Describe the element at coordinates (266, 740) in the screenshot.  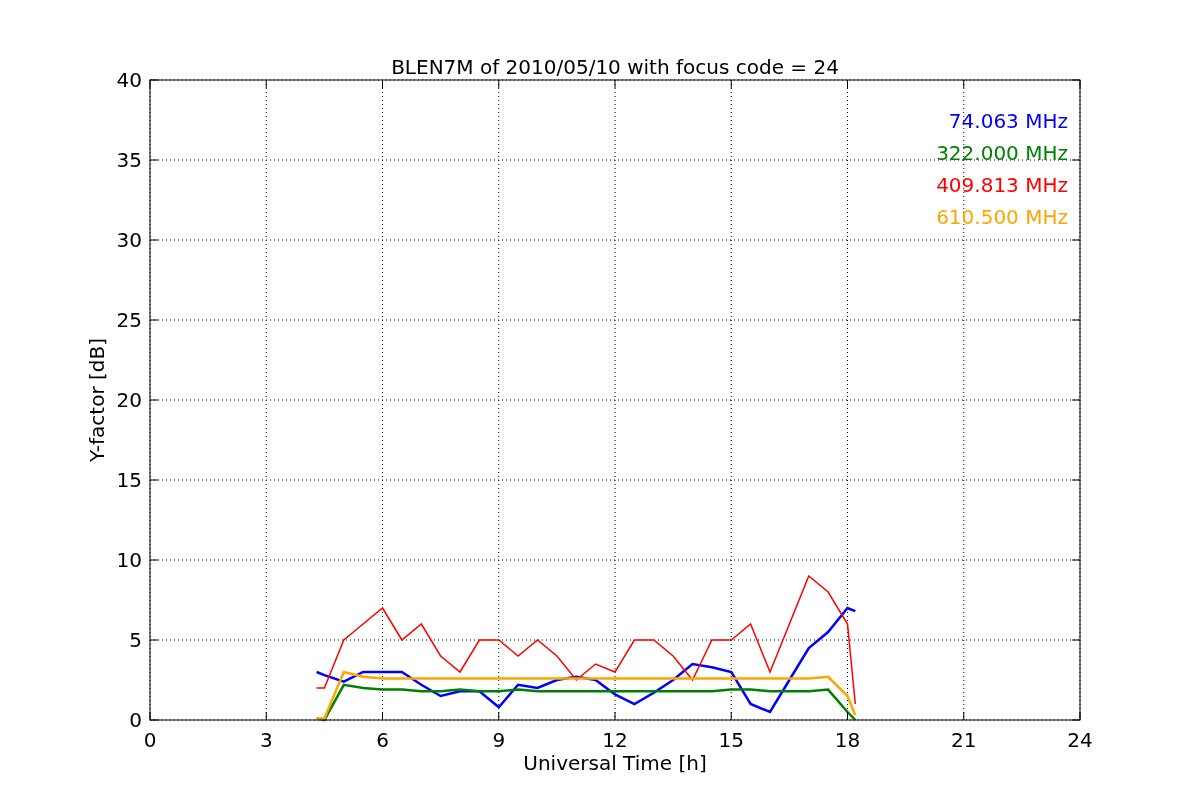
I see `x-tick-label: 3` at that location.